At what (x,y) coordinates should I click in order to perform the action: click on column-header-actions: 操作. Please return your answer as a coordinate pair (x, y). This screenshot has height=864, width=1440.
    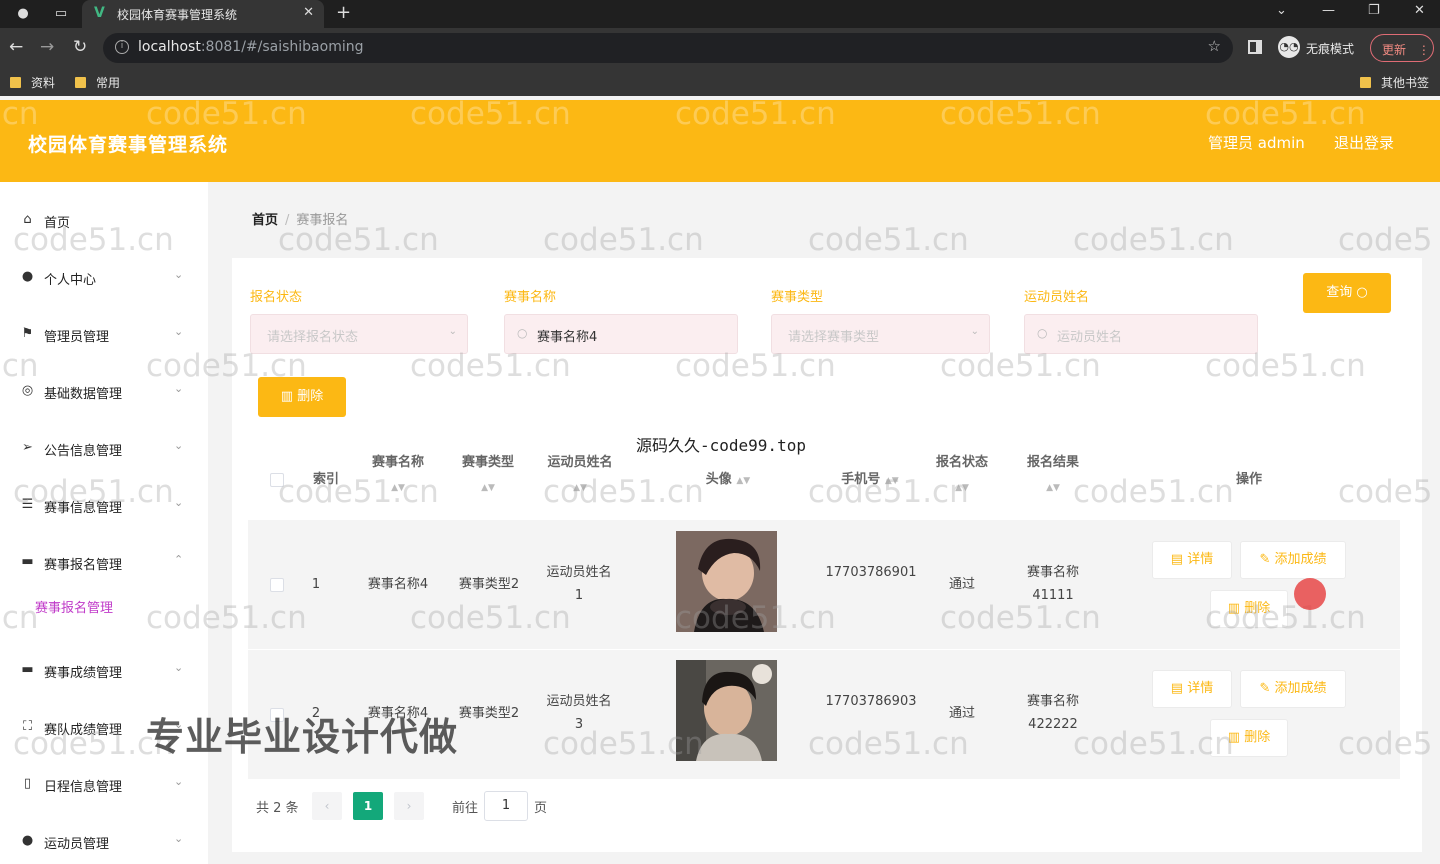
    Looking at the image, I should click on (1248, 479).